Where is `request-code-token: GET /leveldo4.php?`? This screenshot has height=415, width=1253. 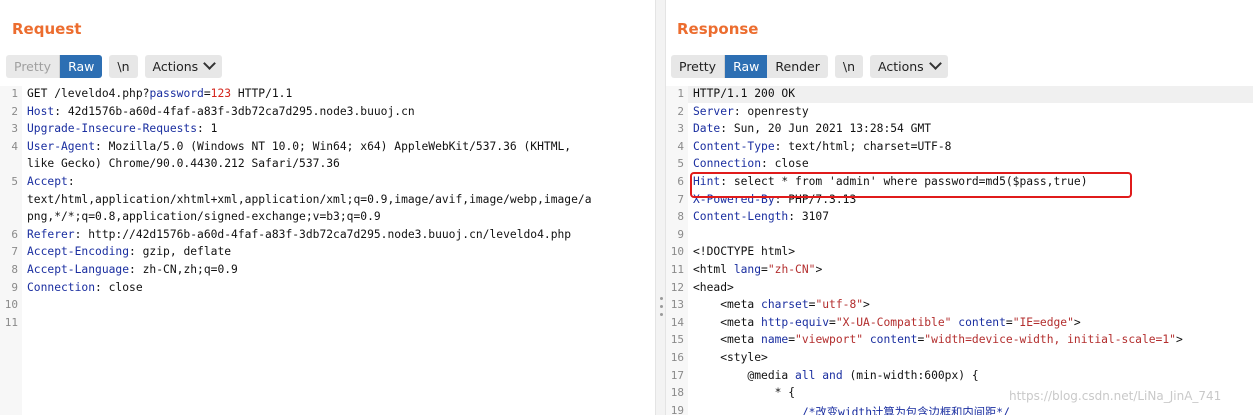
request-code-token: GET /leveldo4.php? is located at coordinates (88, 93).